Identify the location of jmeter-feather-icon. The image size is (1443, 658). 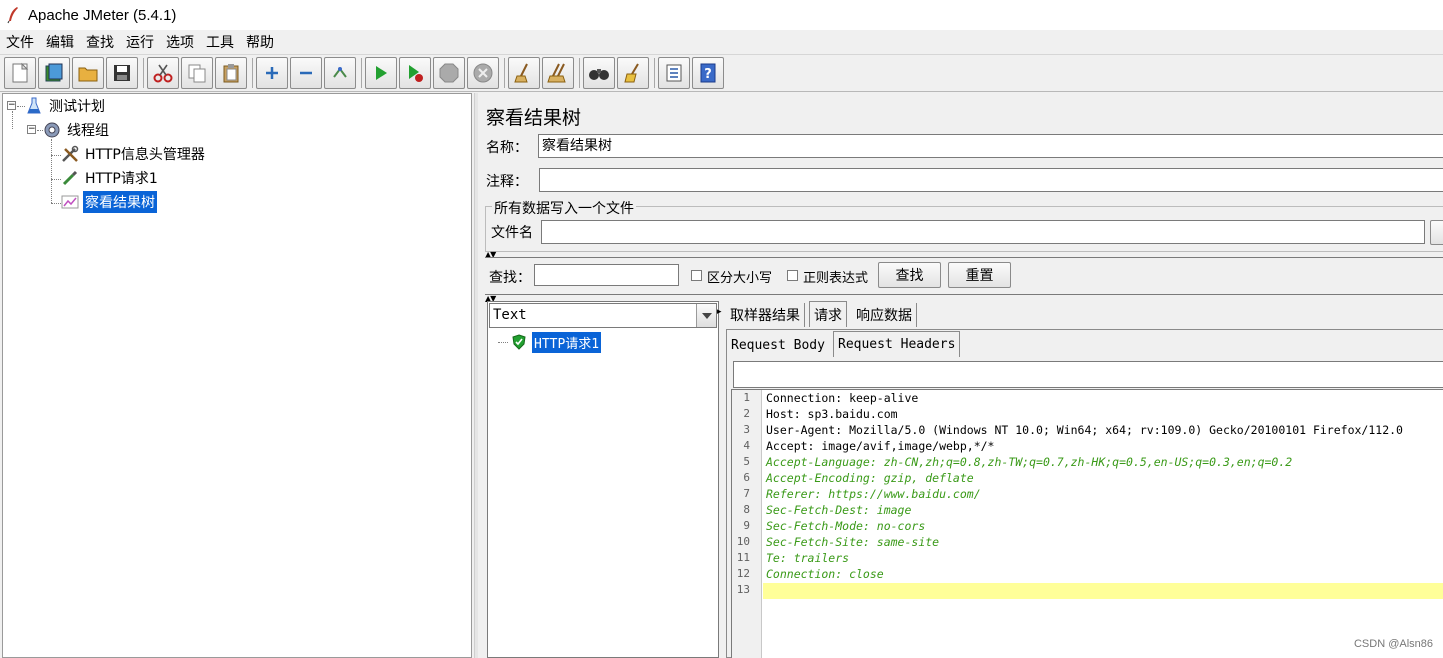
(12, 15).